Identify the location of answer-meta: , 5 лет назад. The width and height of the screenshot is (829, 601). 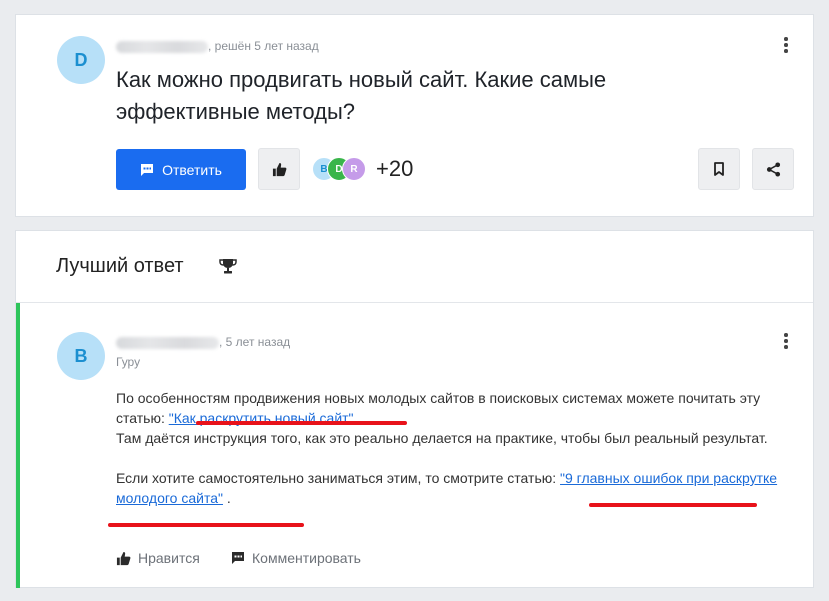
(203, 342).